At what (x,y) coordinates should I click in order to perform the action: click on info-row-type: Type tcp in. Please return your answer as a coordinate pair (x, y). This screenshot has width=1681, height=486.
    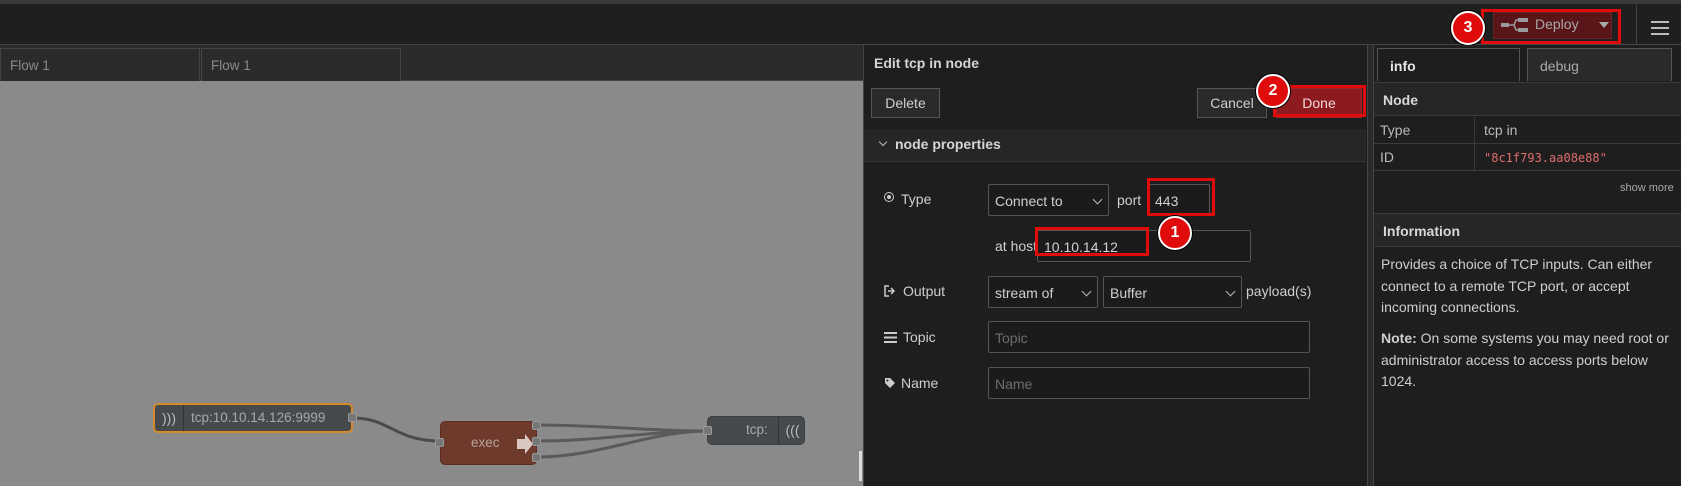
    Looking at the image, I should click on (1527, 130).